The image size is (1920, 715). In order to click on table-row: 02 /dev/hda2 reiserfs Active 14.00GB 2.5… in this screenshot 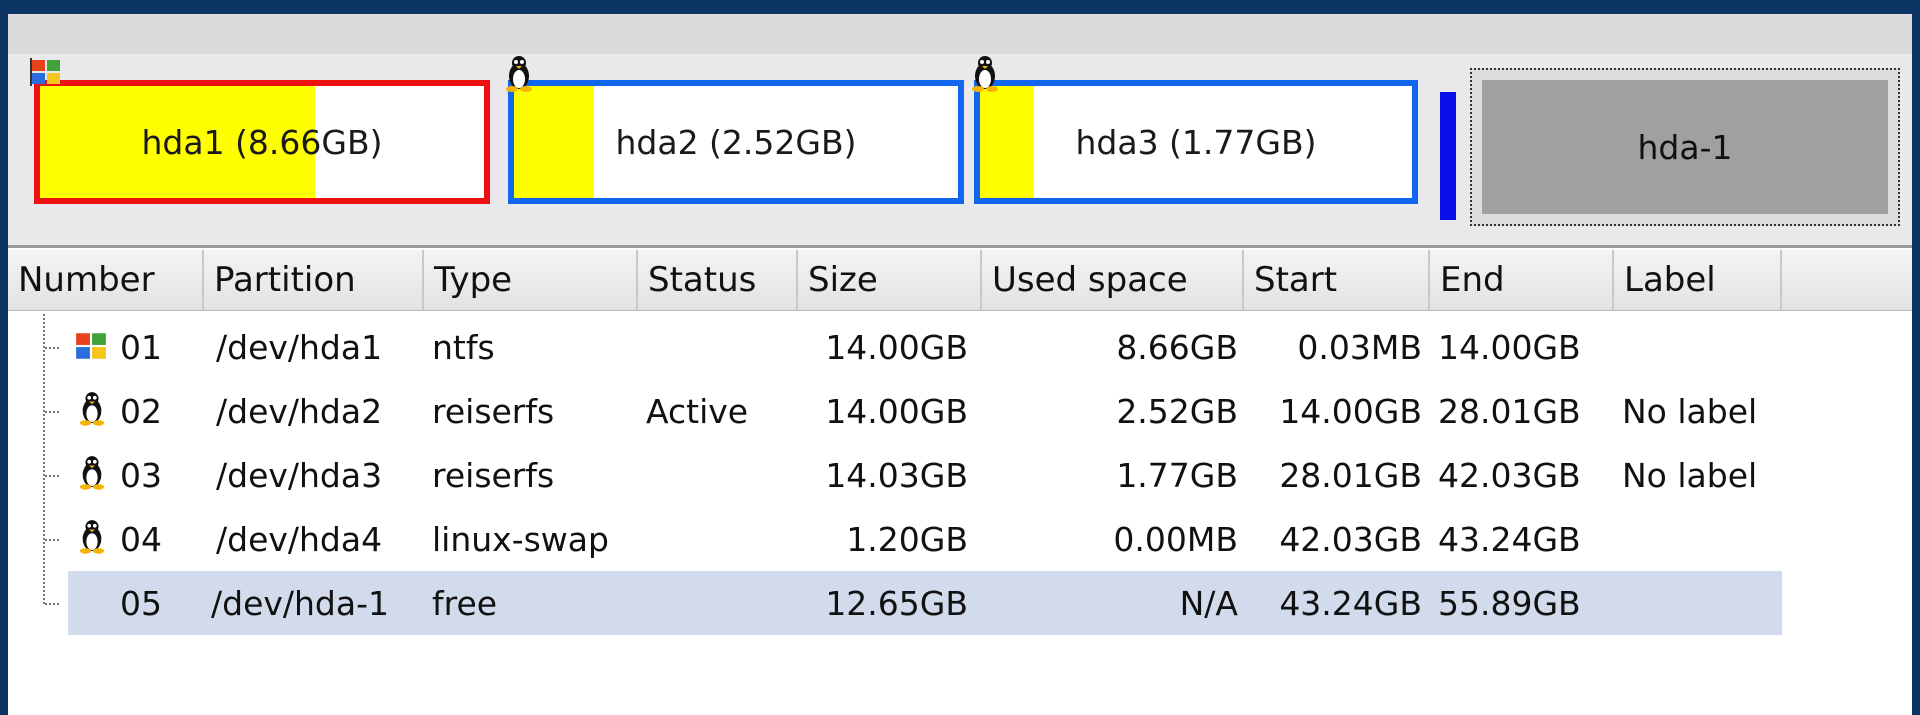, I will do `click(960, 411)`.